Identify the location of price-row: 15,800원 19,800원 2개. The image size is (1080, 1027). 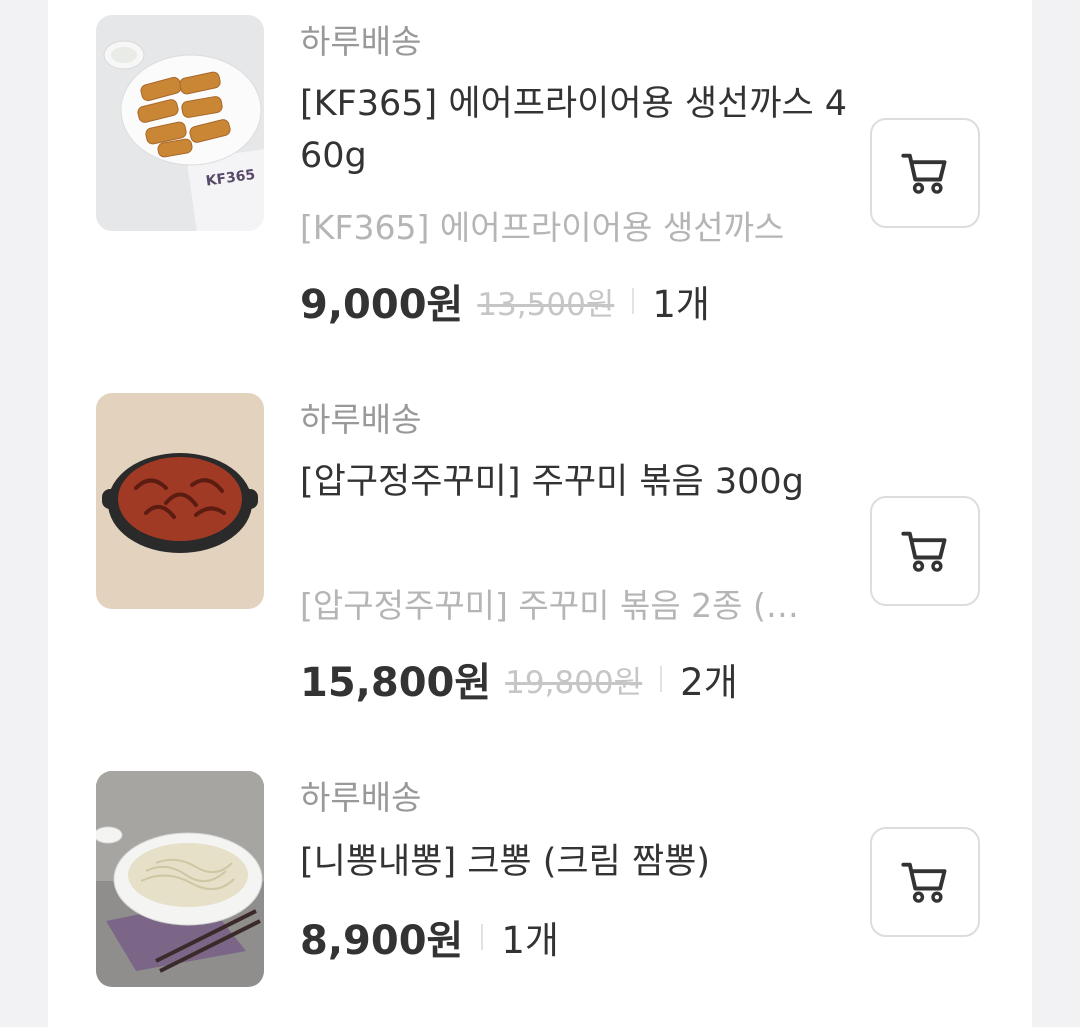
(519, 679).